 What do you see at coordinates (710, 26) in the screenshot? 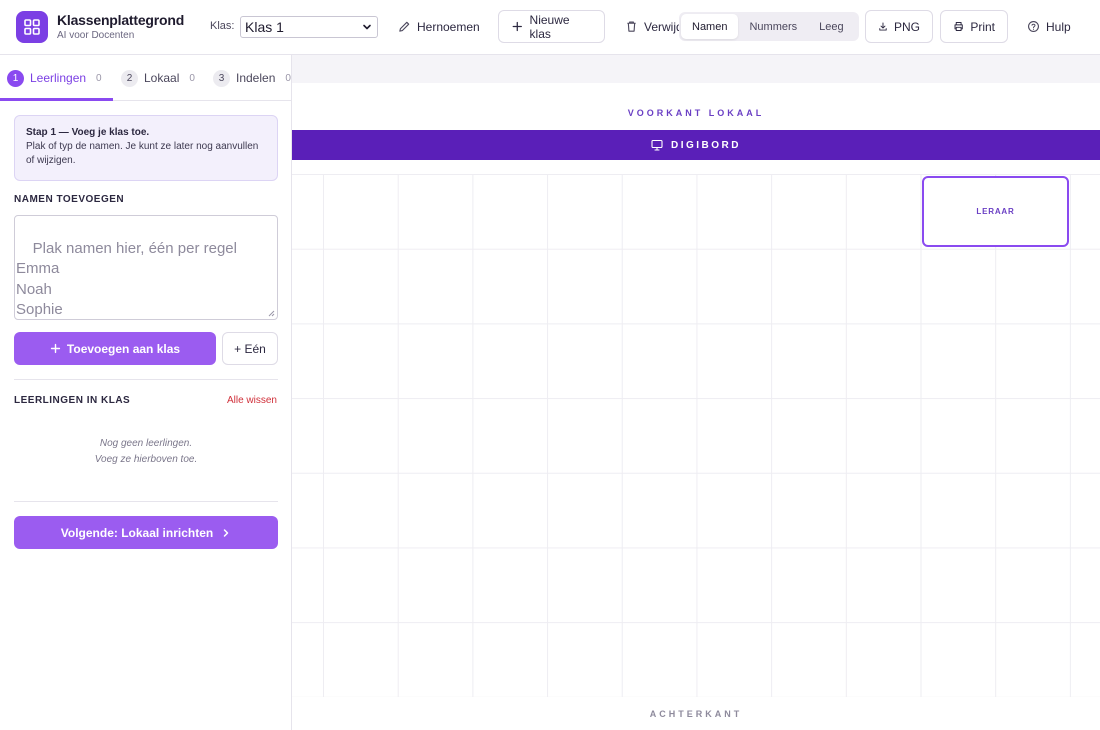
I see `view-mode-names: Namen` at bounding box center [710, 26].